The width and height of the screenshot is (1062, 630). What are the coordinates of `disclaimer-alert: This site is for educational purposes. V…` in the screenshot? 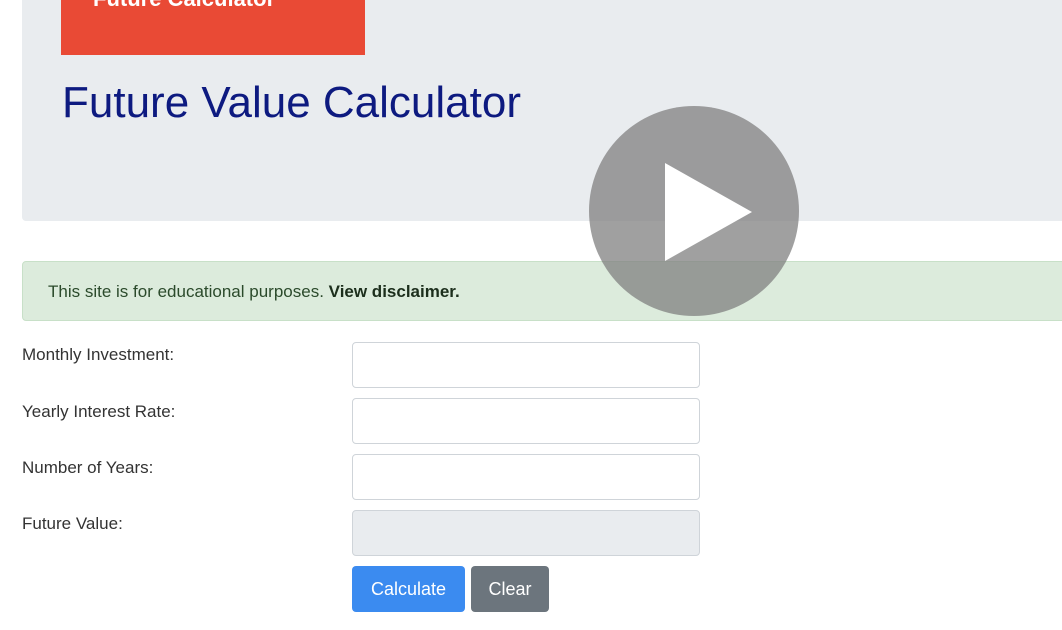 It's located at (542, 291).